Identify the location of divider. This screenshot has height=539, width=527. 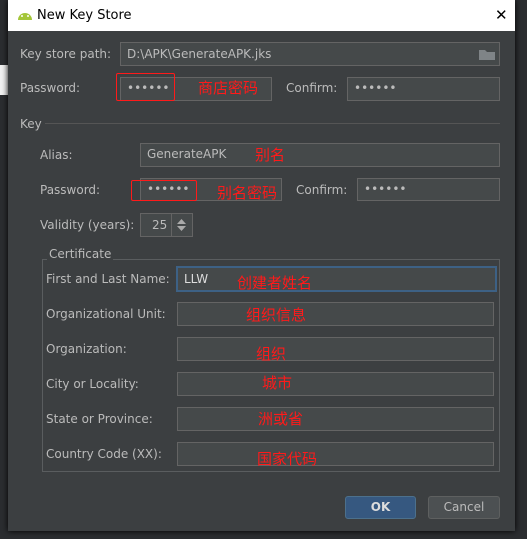
(272, 123).